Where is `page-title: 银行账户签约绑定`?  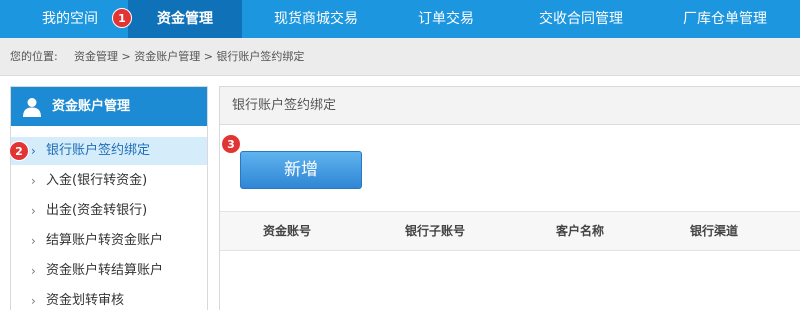
page-title: 银行账户签约绑定 is located at coordinates (284, 105).